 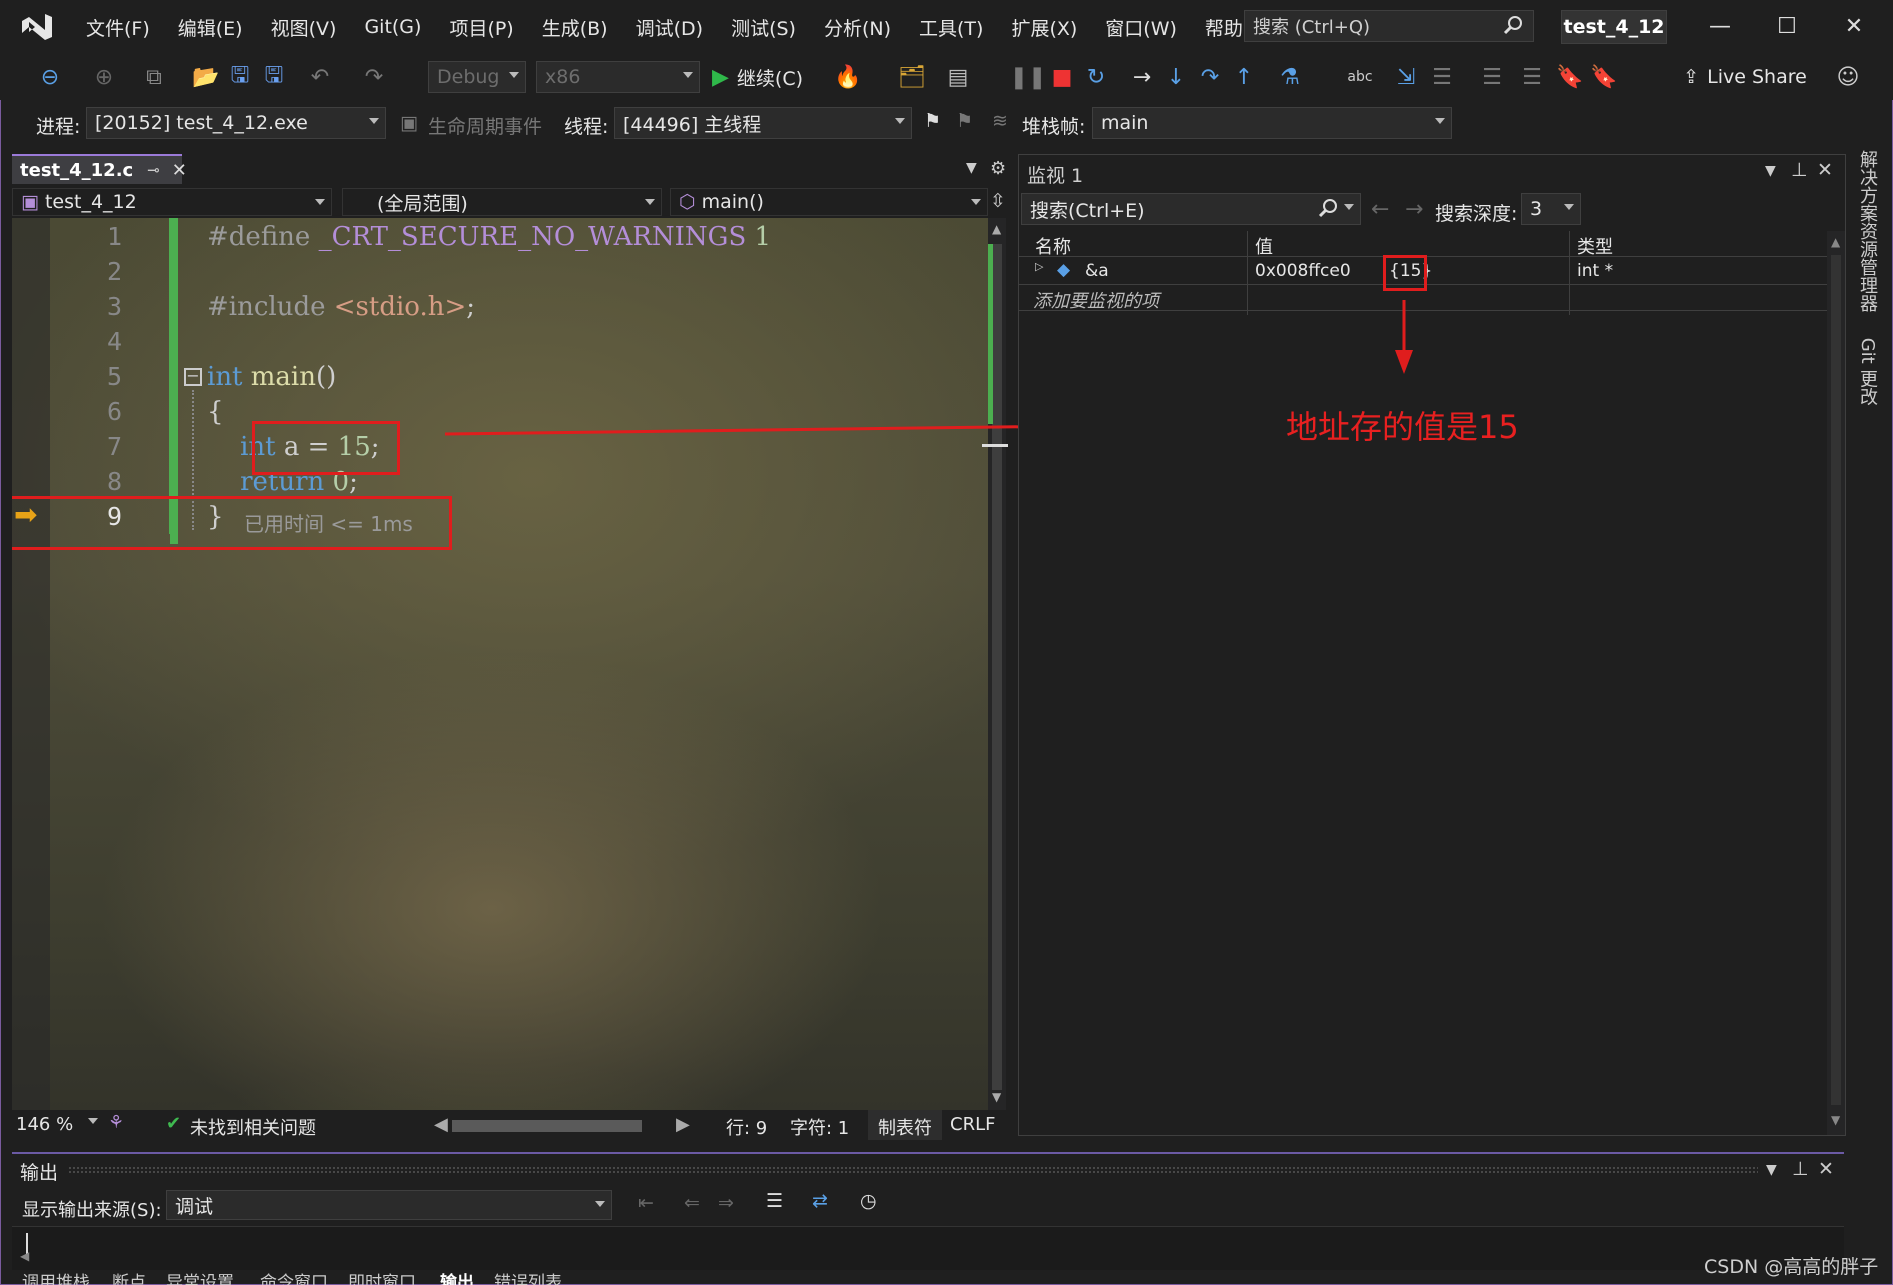 I want to click on flag-all-icon: ⚑, so click(x=964, y=121).